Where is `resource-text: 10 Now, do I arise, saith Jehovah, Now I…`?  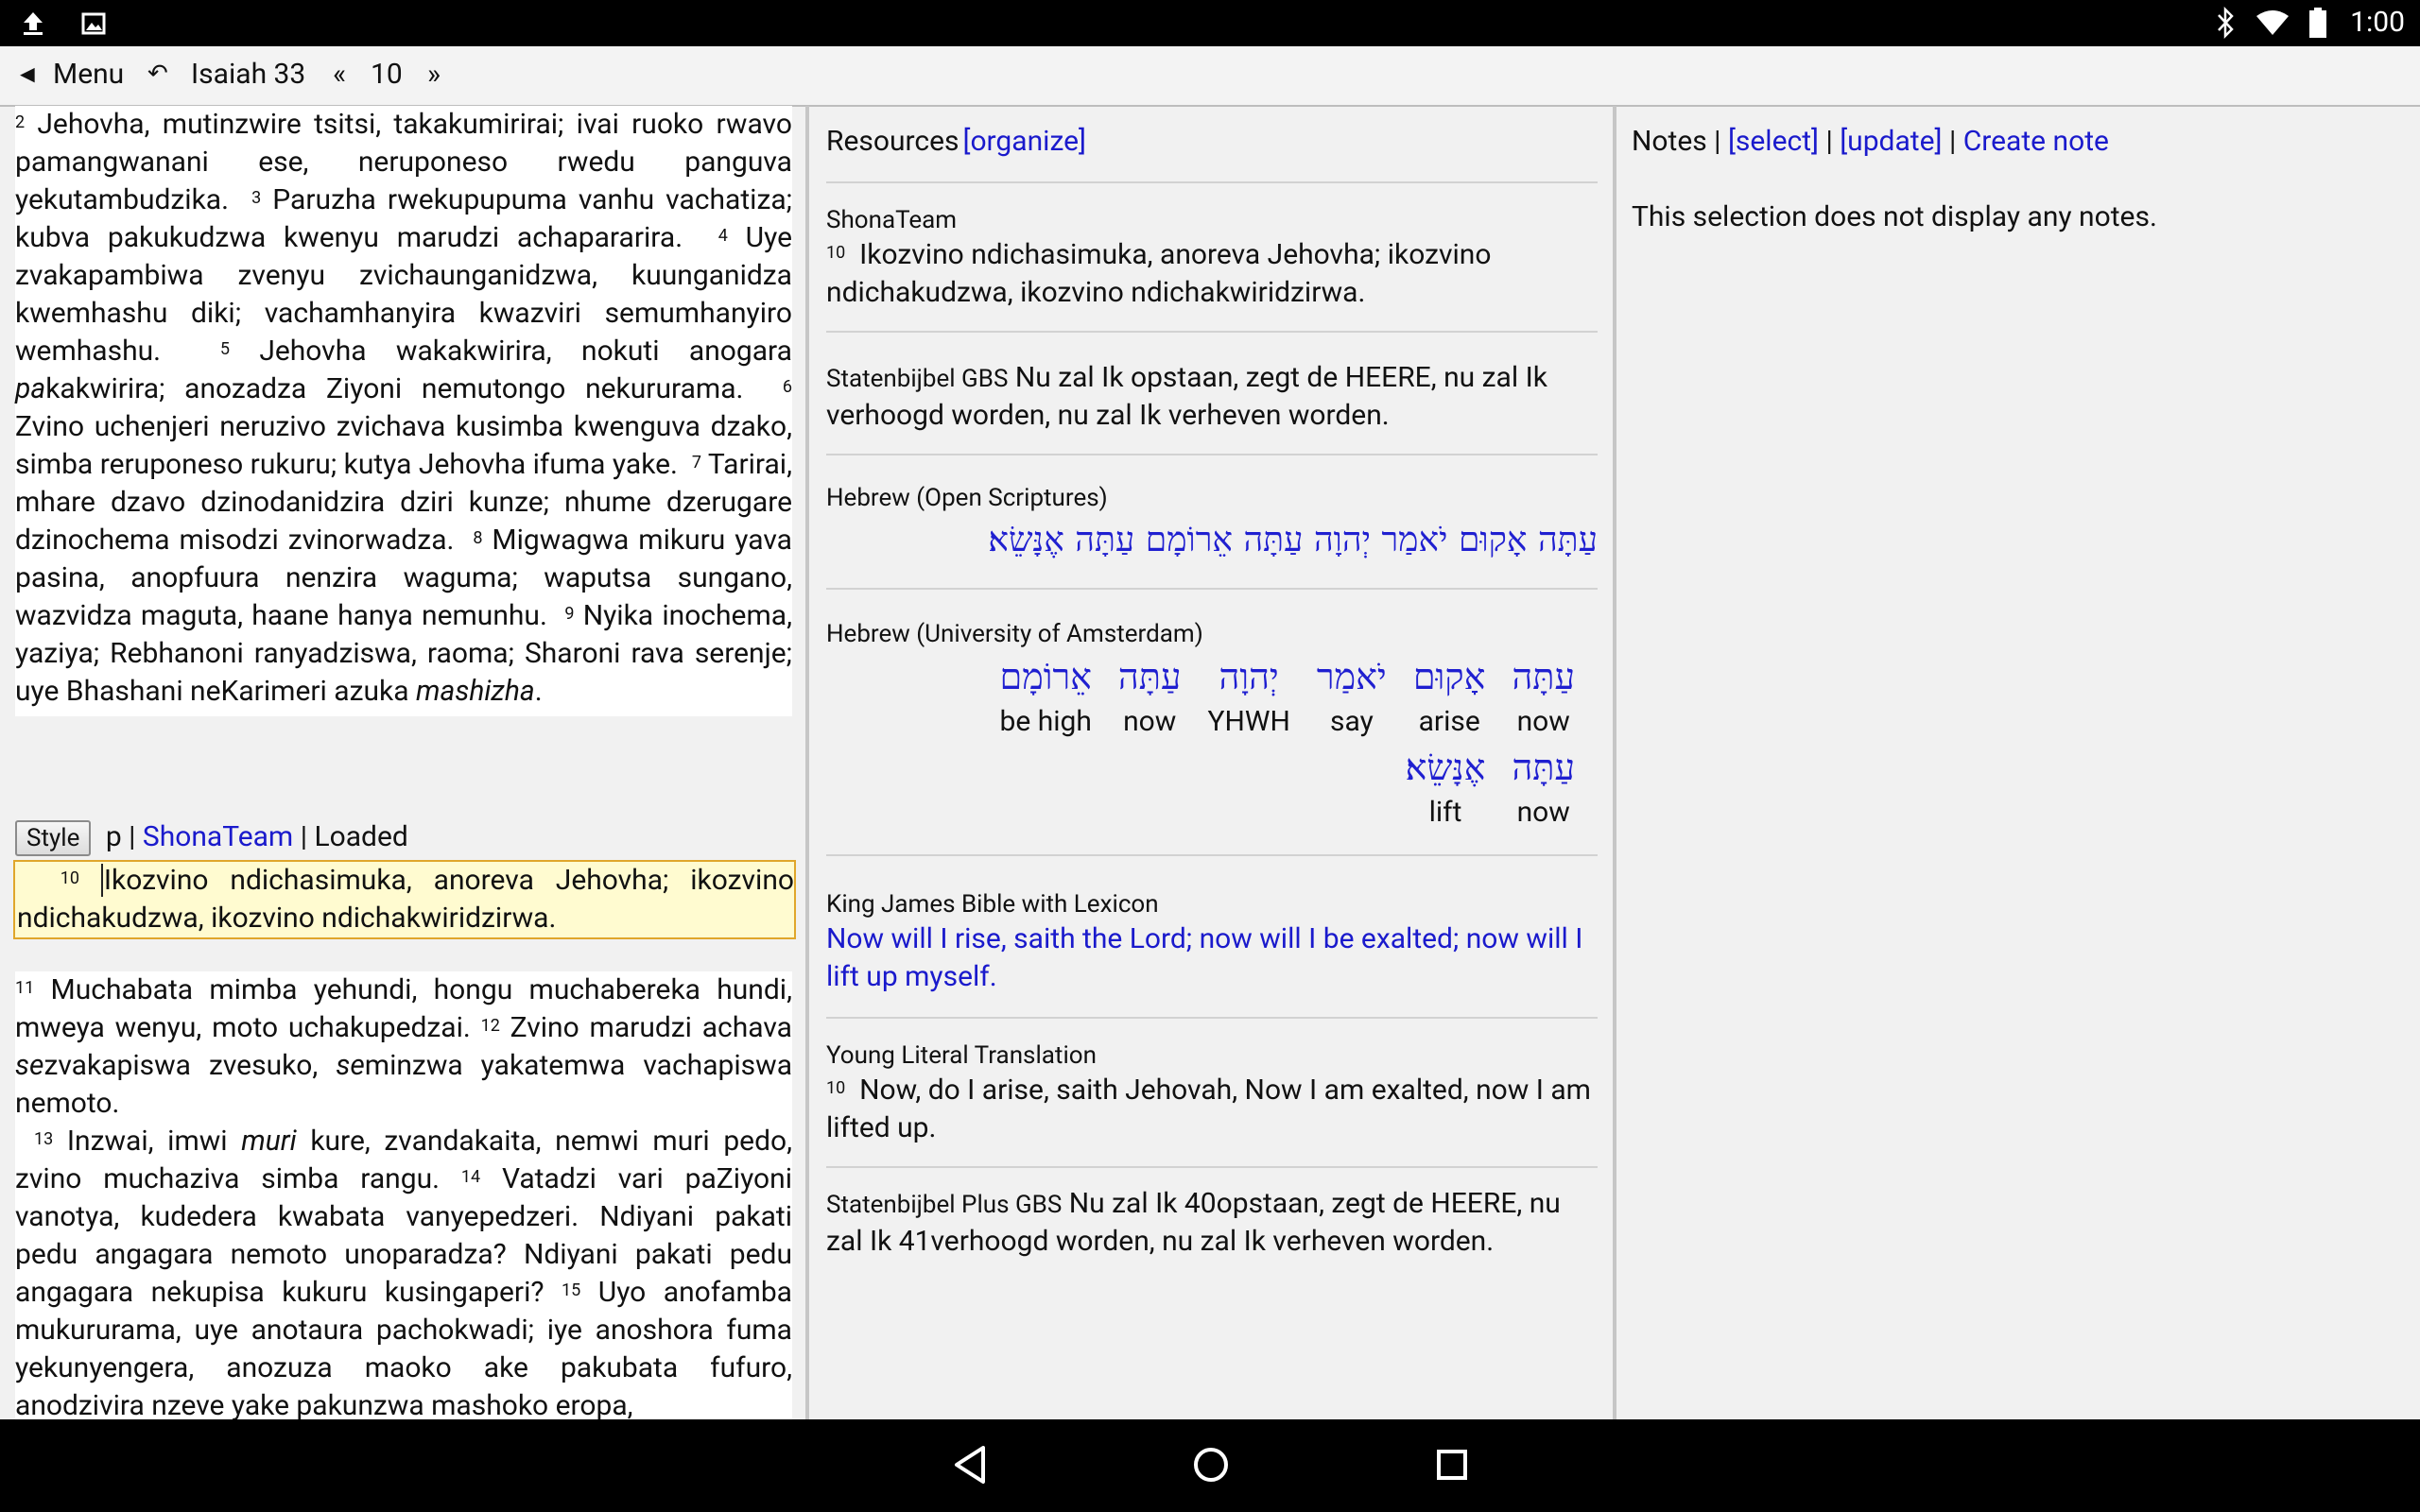 resource-text: 10 Now, do I arise, saith Jehovah, Now I… is located at coordinates (1208, 1109).